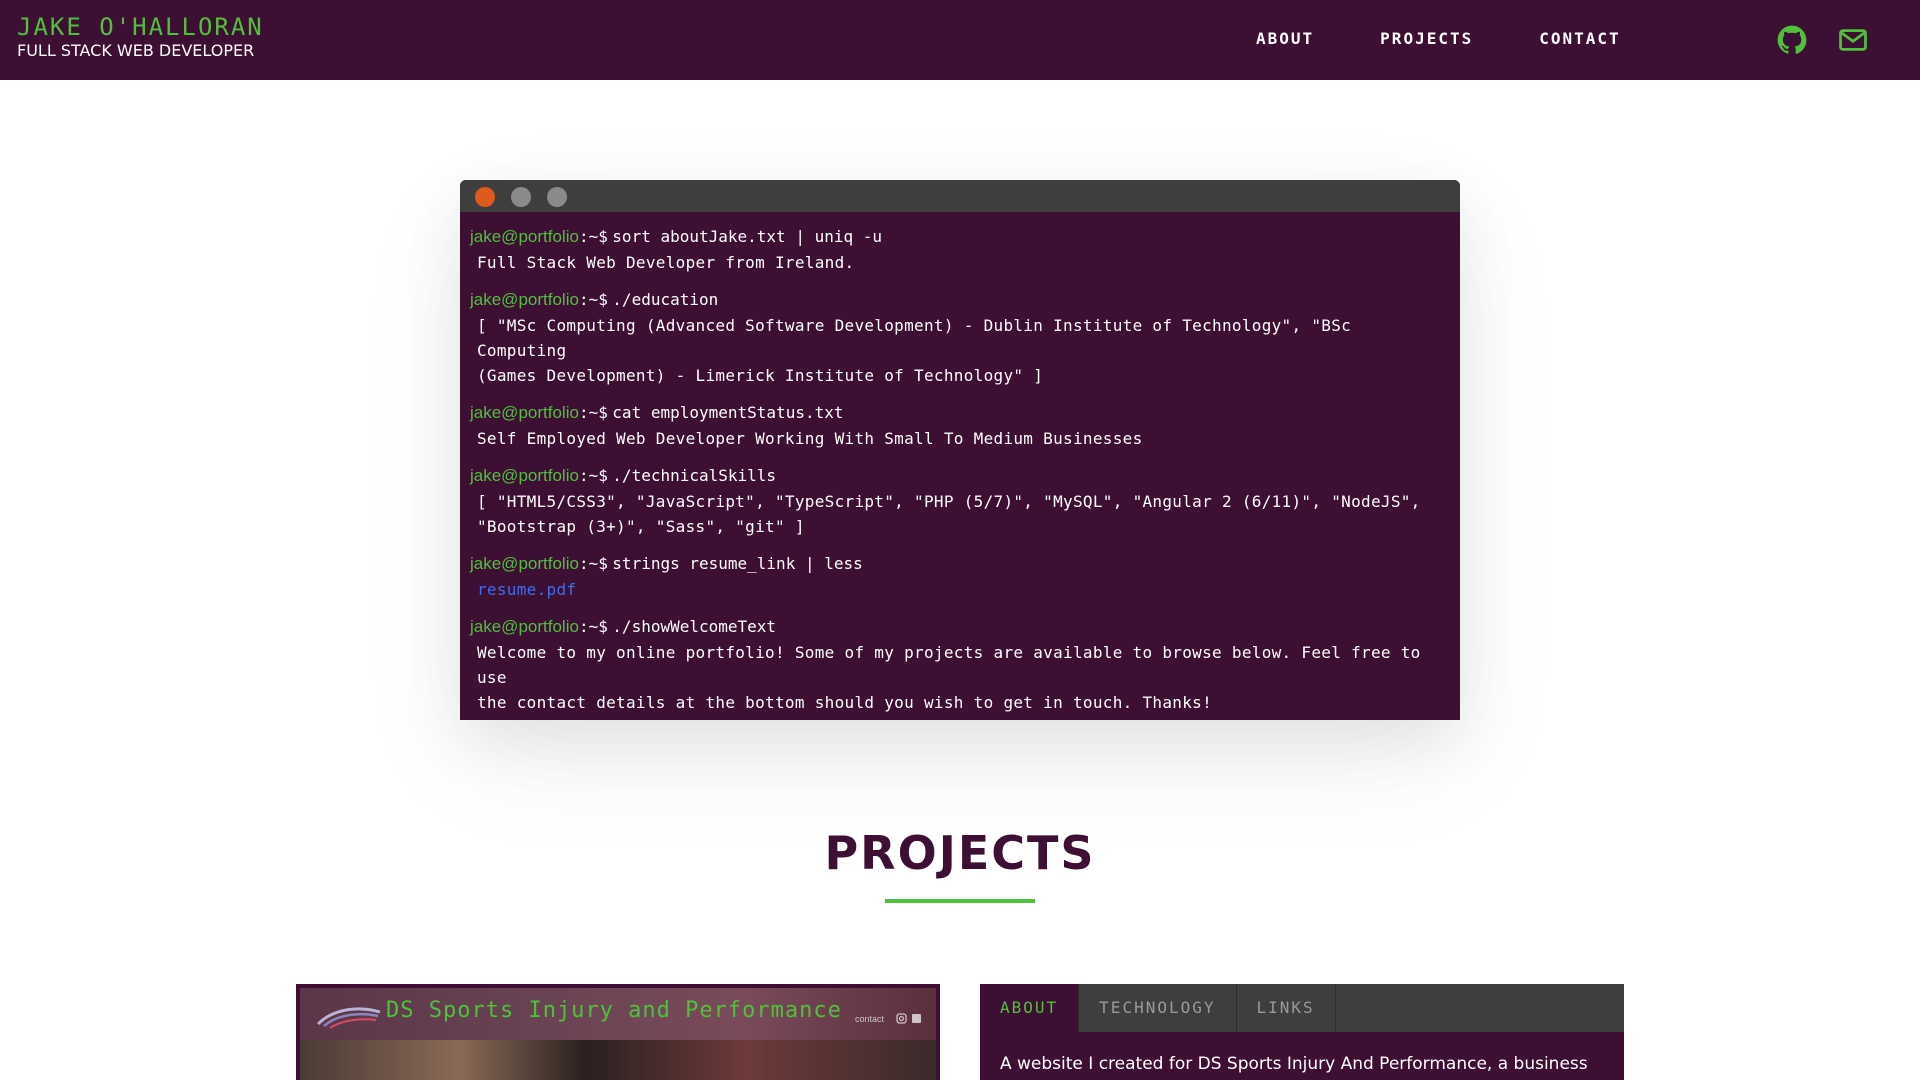 The height and width of the screenshot is (1080, 1920). Describe the element at coordinates (747, 236) in the screenshot. I see `command-text: sort aboutJake.txt | uniq -u` at that location.